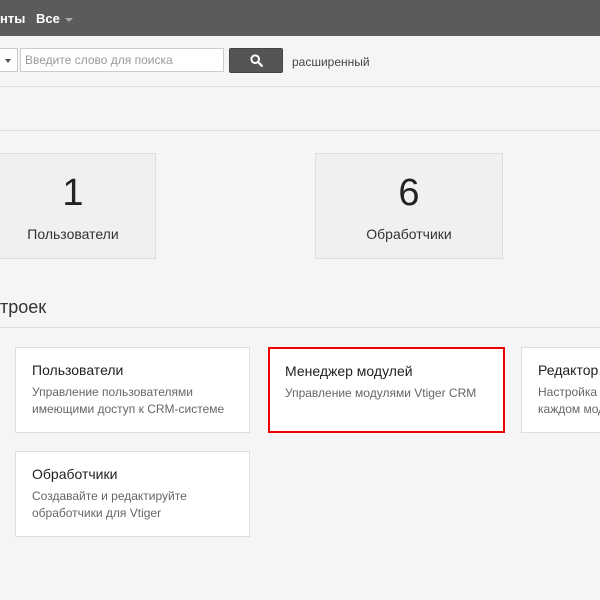  Describe the element at coordinates (568, 370) in the screenshot. I see `tile-title: Редактор` at that location.